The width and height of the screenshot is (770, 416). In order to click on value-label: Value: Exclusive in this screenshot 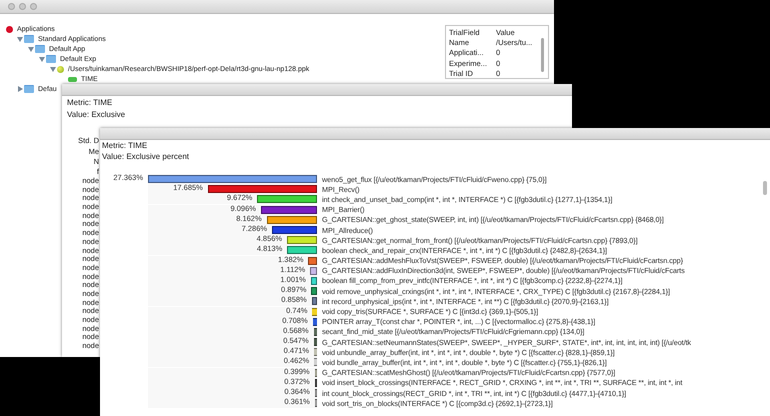, I will do `click(96, 115)`.